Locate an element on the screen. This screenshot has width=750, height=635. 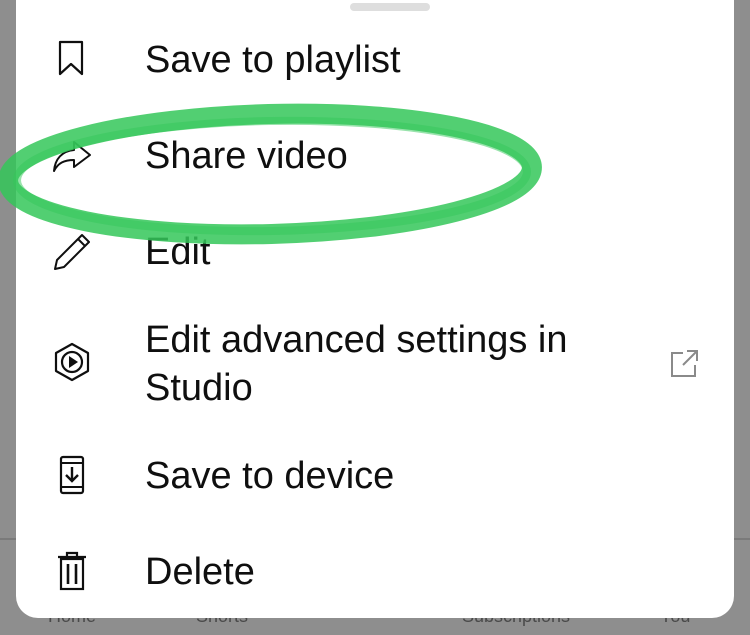
menu-item-label: Save to device is located at coordinates (270, 476).